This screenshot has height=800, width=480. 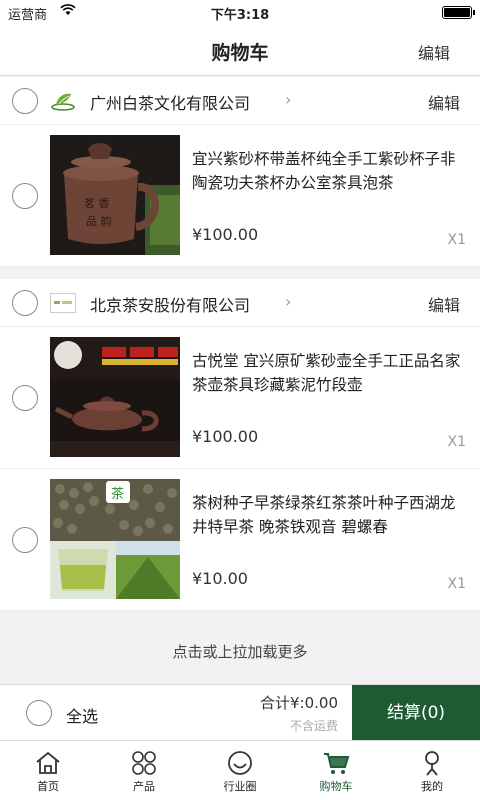 I want to click on tab-label: 购物车, so click(x=336, y=786).